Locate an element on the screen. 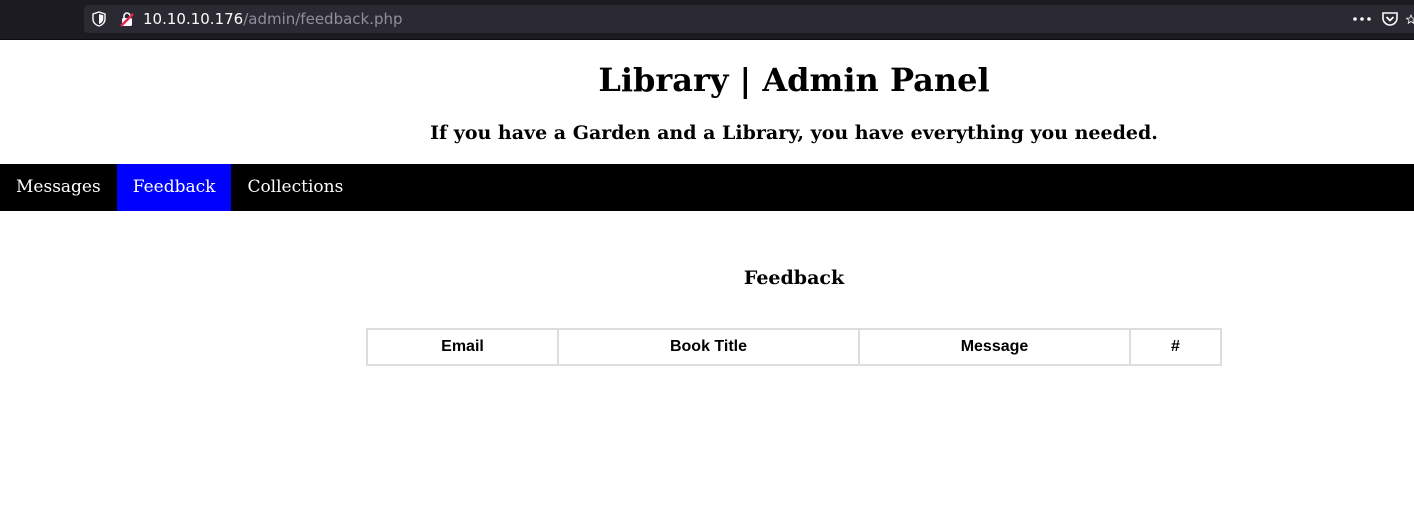 This screenshot has height=524, width=1414. column-header-message: Message is located at coordinates (994, 347).